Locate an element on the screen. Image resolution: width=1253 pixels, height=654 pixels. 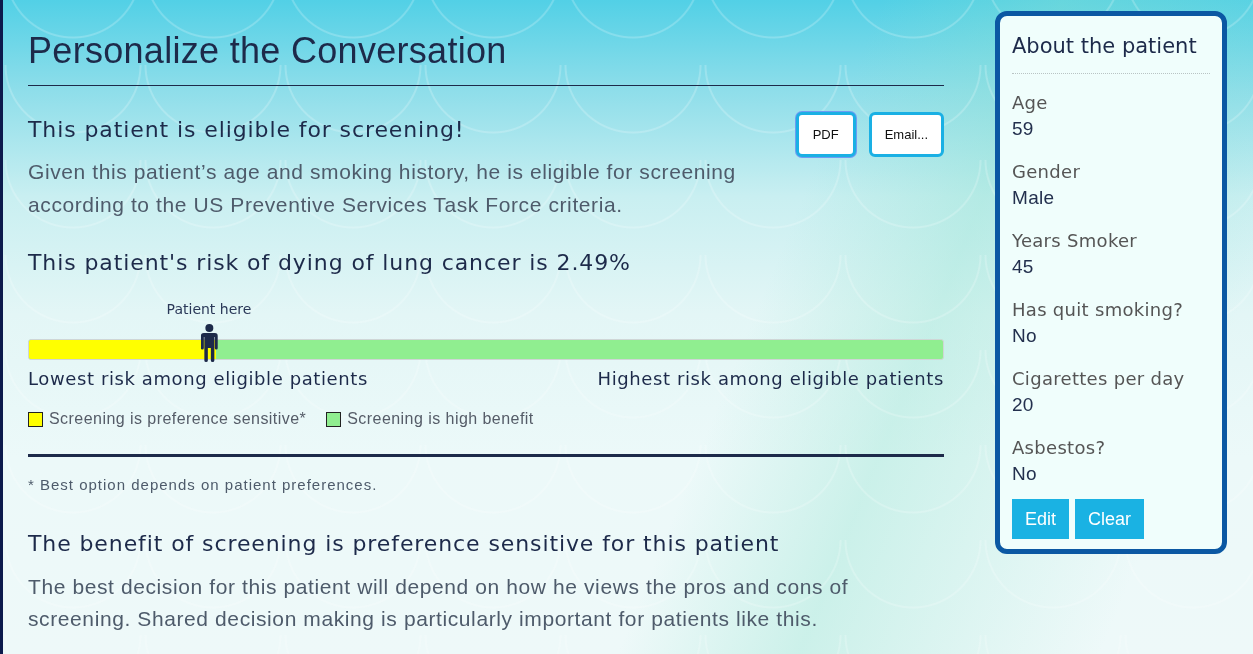
field-label: Asbestos? is located at coordinates (1059, 448).